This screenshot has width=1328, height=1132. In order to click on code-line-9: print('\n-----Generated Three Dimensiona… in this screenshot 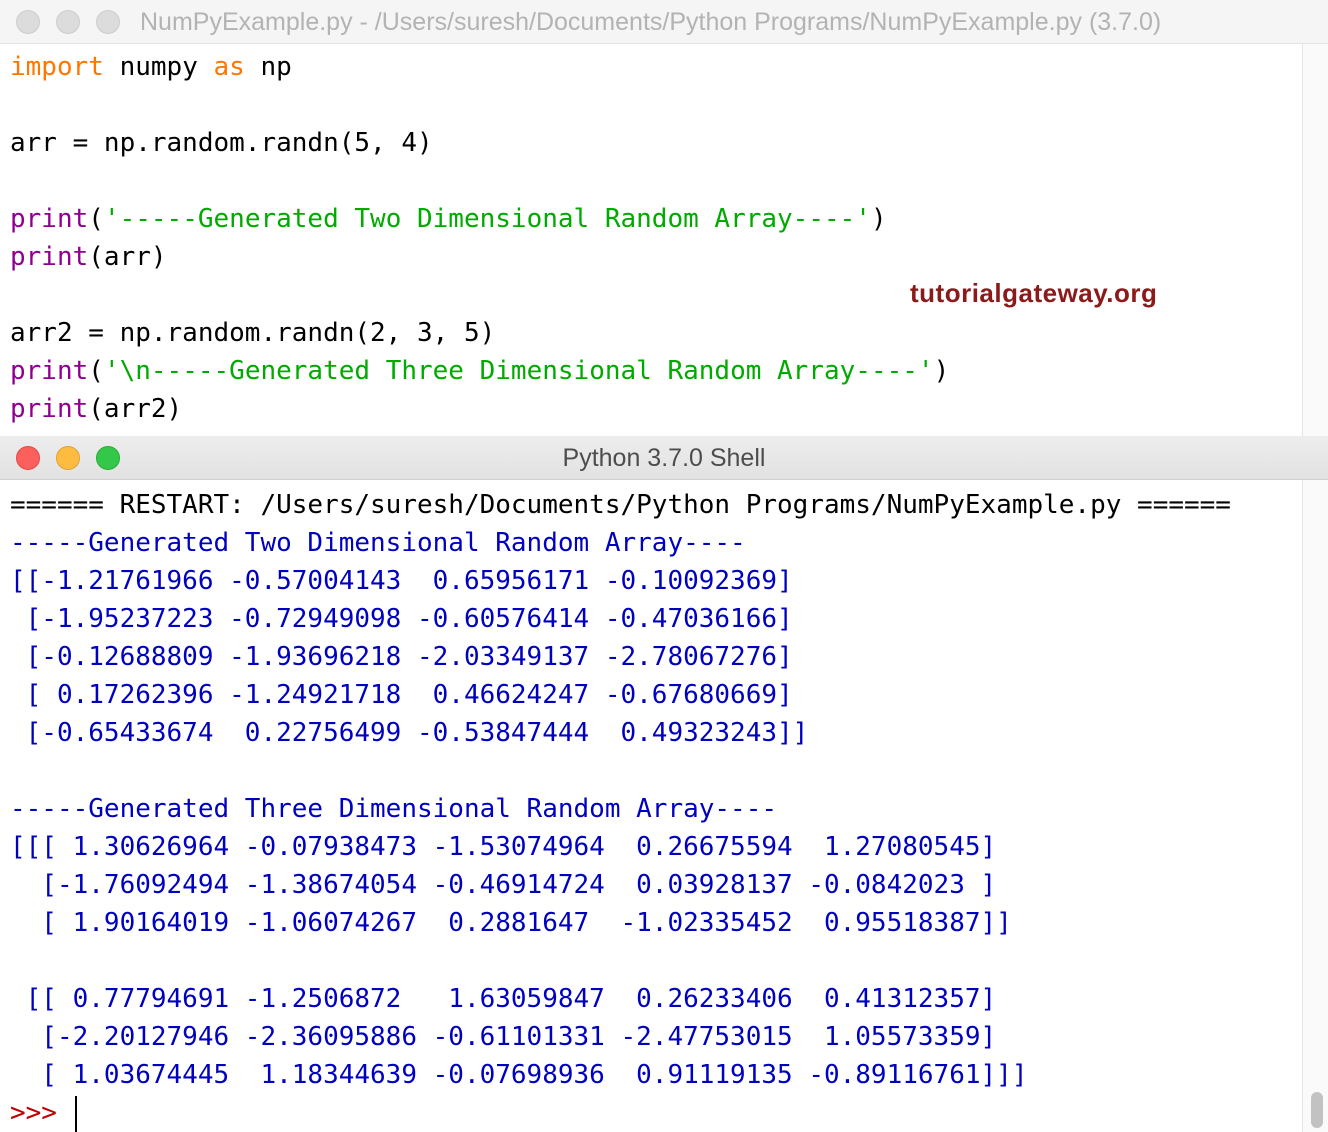, I will do `click(479, 371)`.